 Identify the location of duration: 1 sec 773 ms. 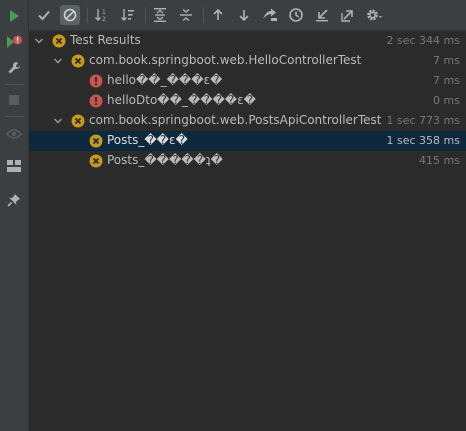
(423, 120).